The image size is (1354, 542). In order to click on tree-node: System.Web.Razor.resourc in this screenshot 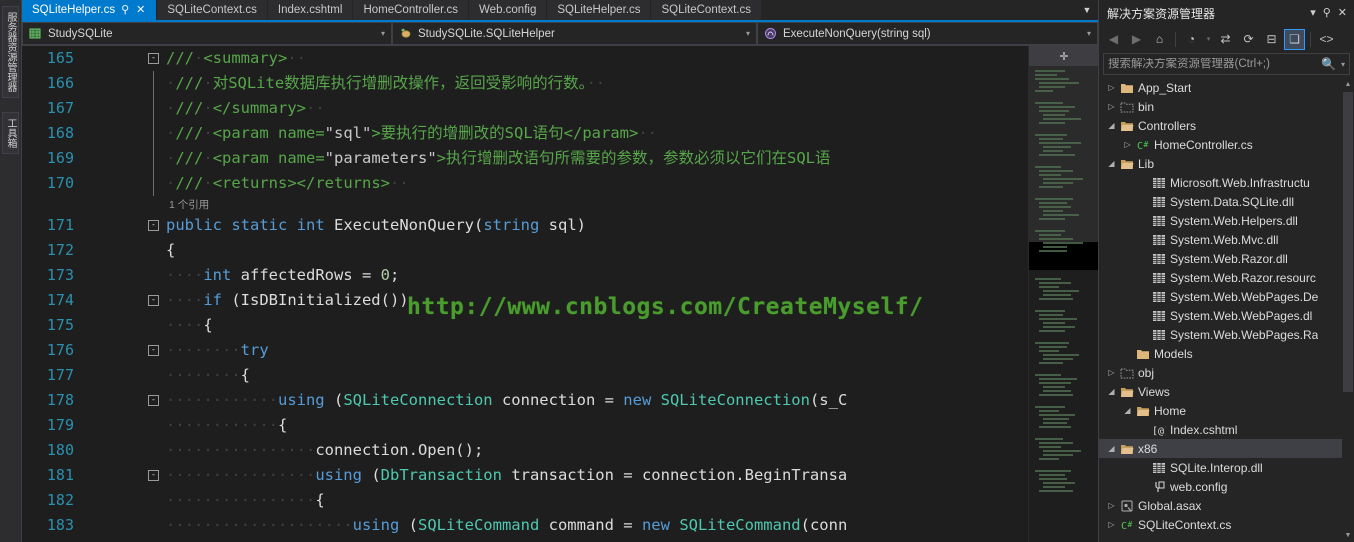, I will do `click(1226, 277)`.